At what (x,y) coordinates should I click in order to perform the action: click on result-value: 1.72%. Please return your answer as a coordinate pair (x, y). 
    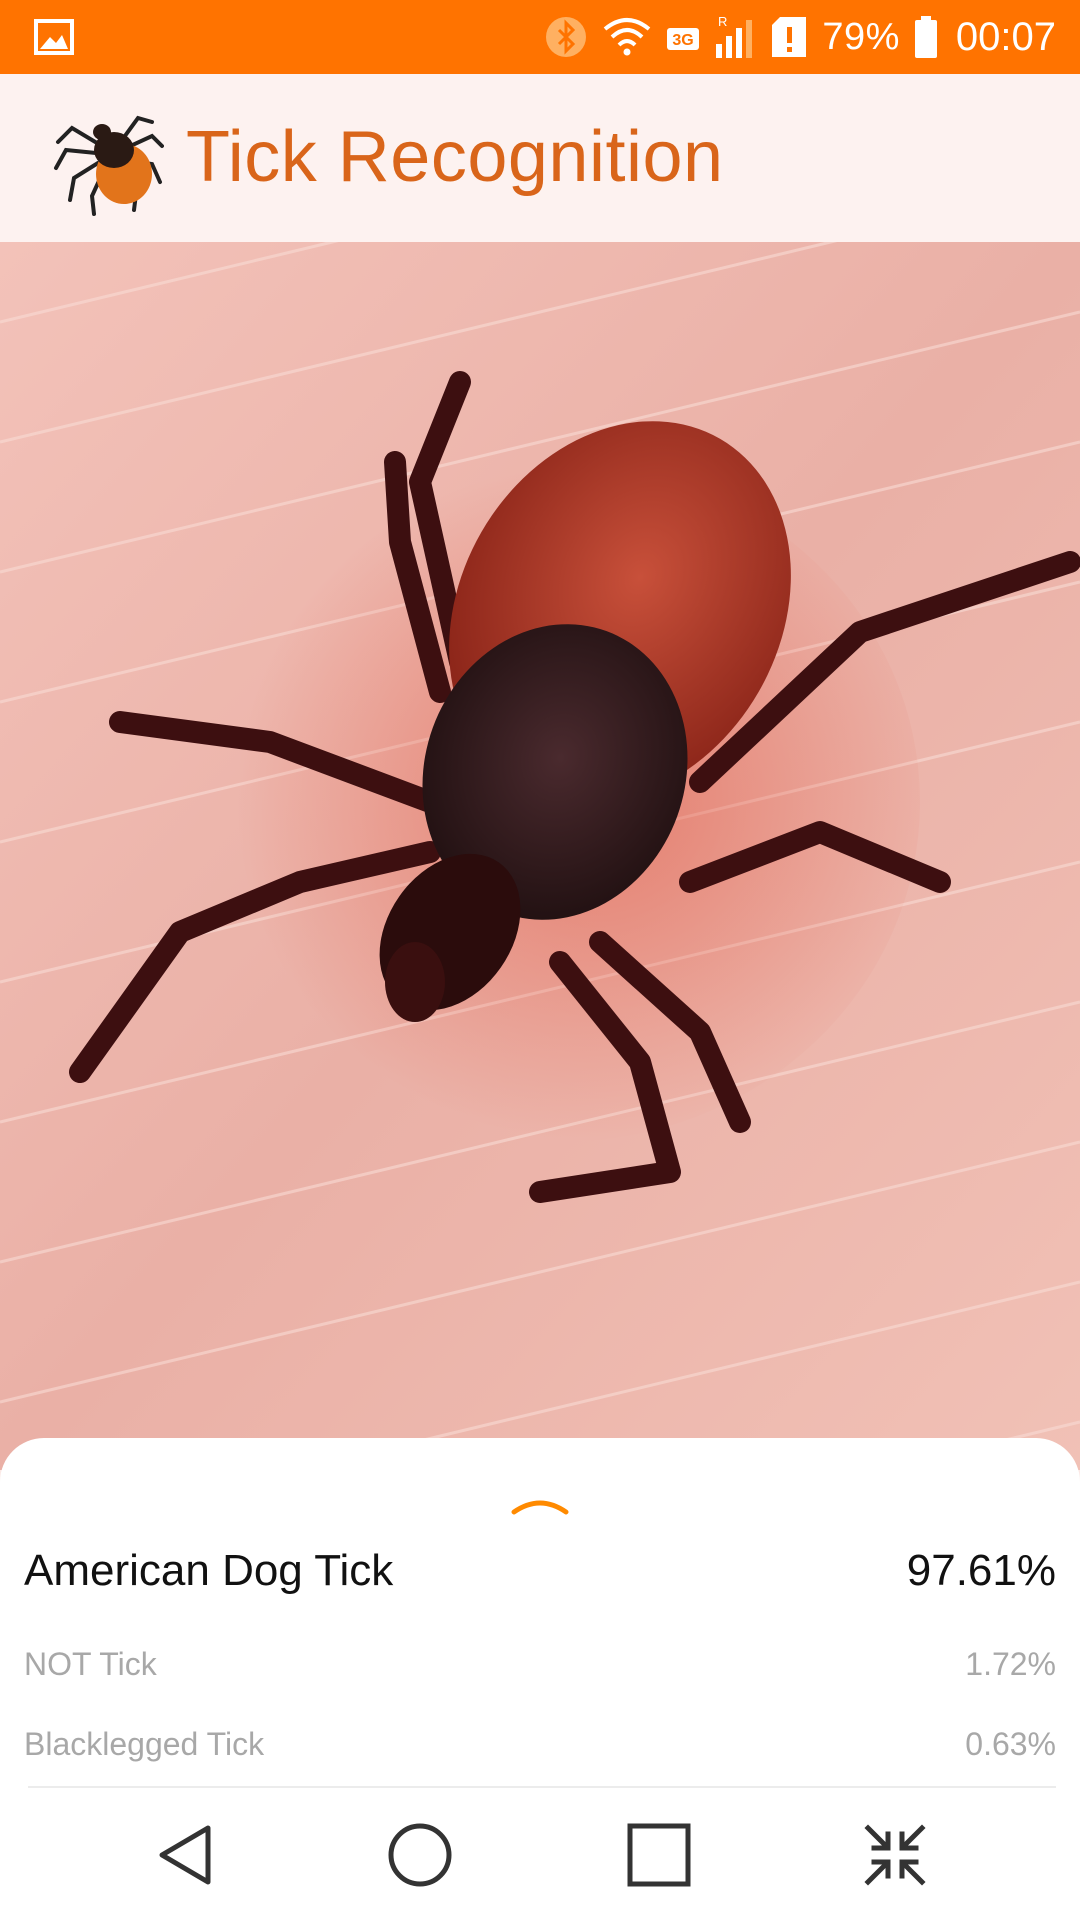
    Looking at the image, I should click on (1010, 1664).